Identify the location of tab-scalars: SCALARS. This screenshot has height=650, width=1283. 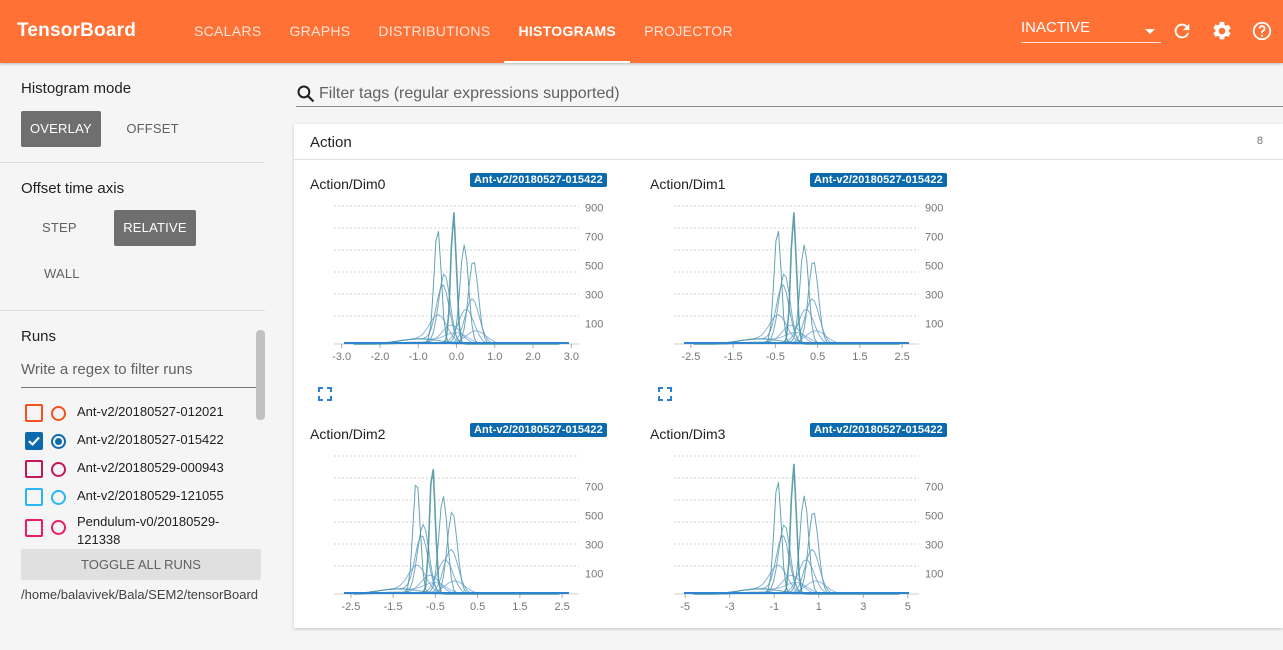
(227, 31).